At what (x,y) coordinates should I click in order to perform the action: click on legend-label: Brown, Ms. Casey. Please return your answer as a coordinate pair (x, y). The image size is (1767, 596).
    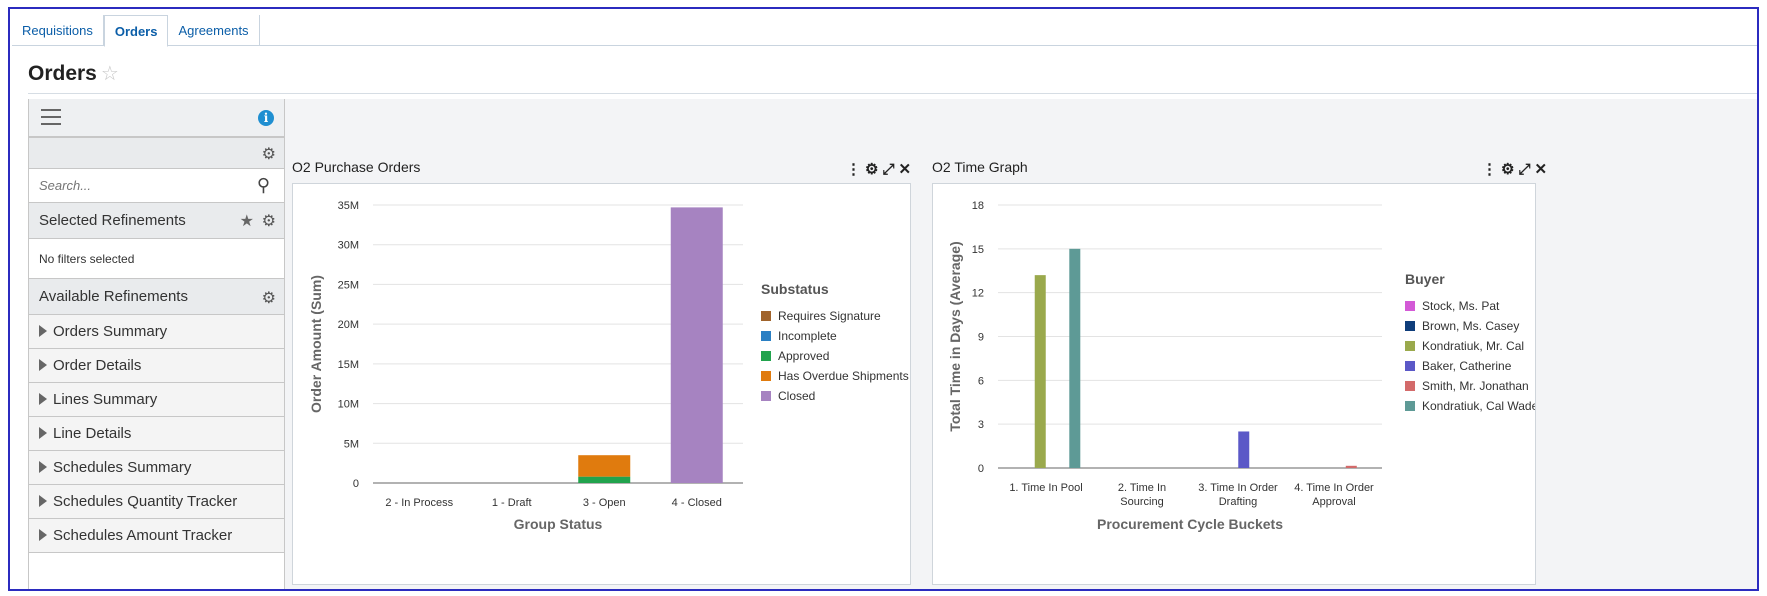
    Looking at the image, I should click on (1470, 326).